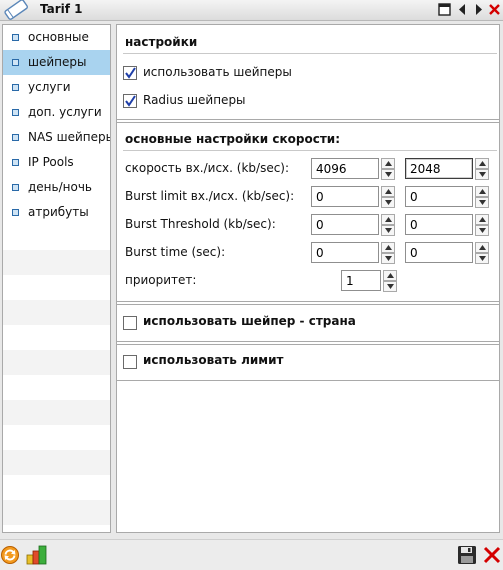 The height and width of the screenshot is (570, 503). I want to click on restore-icon, so click(444, 9).